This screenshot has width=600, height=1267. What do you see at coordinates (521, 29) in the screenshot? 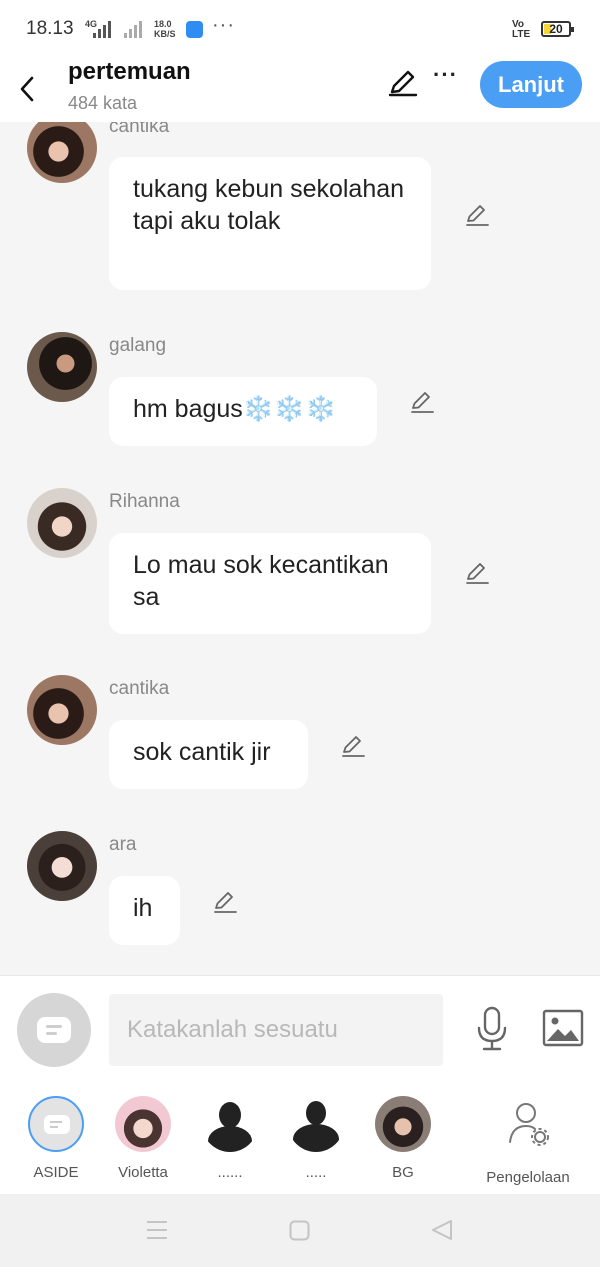
I see `volte-icon: Vo LTE` at bounding box center [521, 29].